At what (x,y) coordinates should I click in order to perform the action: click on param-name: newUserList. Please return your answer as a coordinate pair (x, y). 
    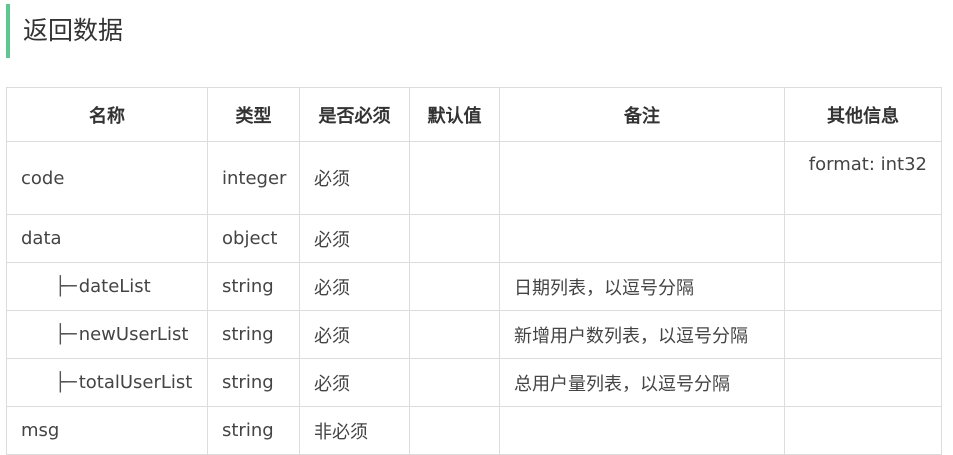
    Looking at the image, I should click on (133, 334).